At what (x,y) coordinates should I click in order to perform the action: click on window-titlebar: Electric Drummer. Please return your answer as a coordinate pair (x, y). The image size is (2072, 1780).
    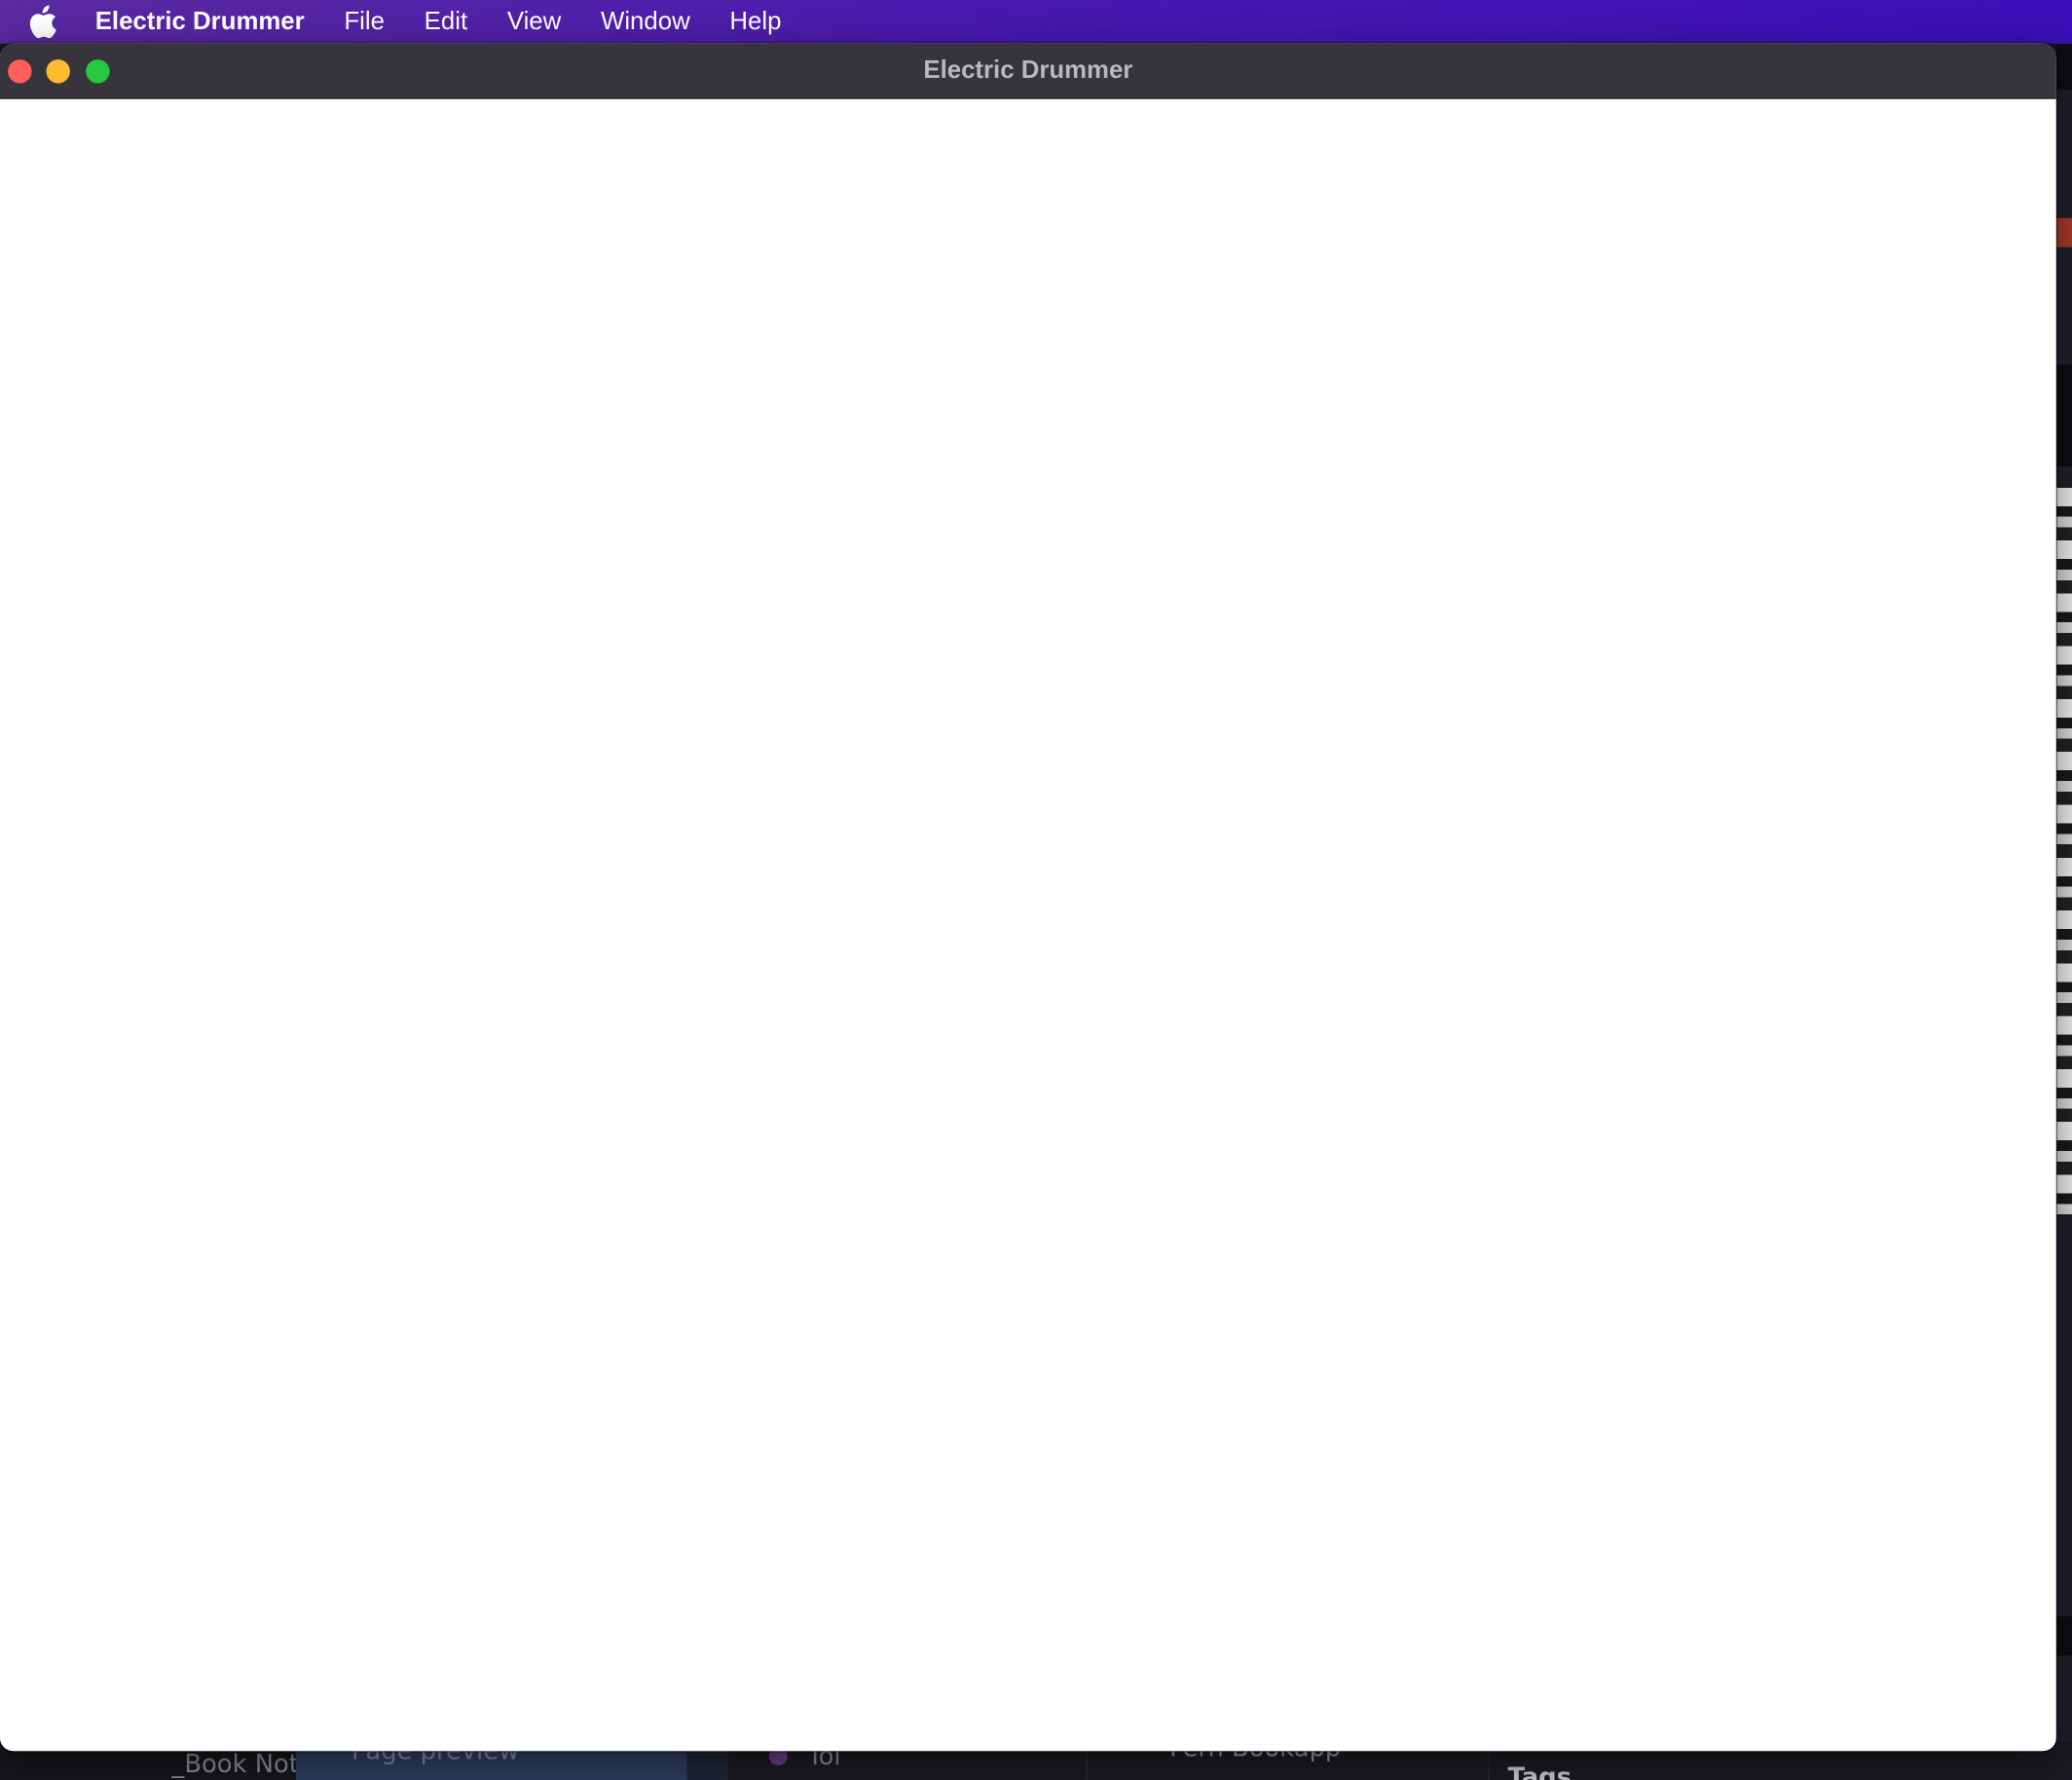
    Looking at the image, I should click on (1028, 71).